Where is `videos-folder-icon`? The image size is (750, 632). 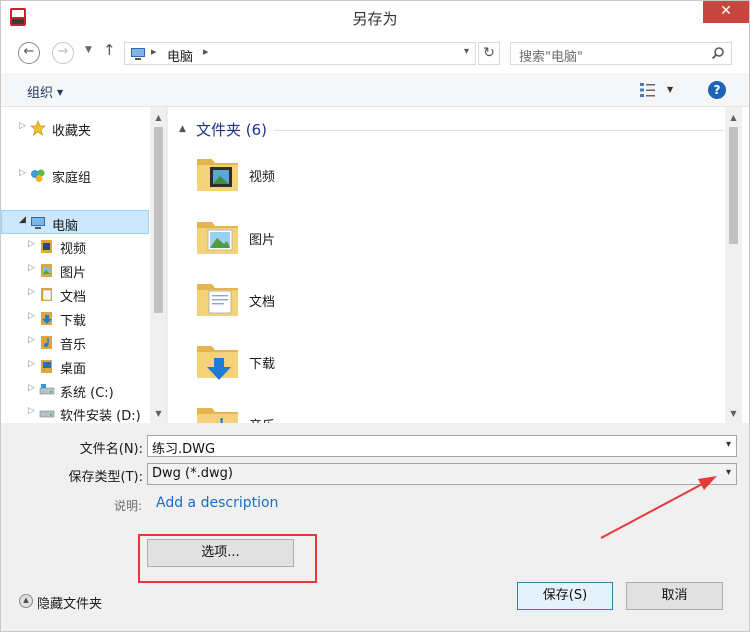 videos-folder-icon is located at coordinates (217, 175).